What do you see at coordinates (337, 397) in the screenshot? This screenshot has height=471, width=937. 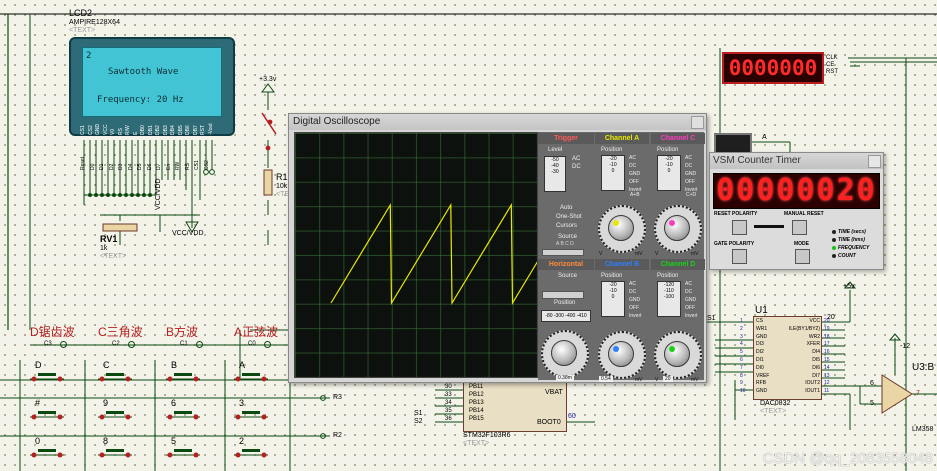 I see `net-r3: R3` at bounding box center [337, 397].